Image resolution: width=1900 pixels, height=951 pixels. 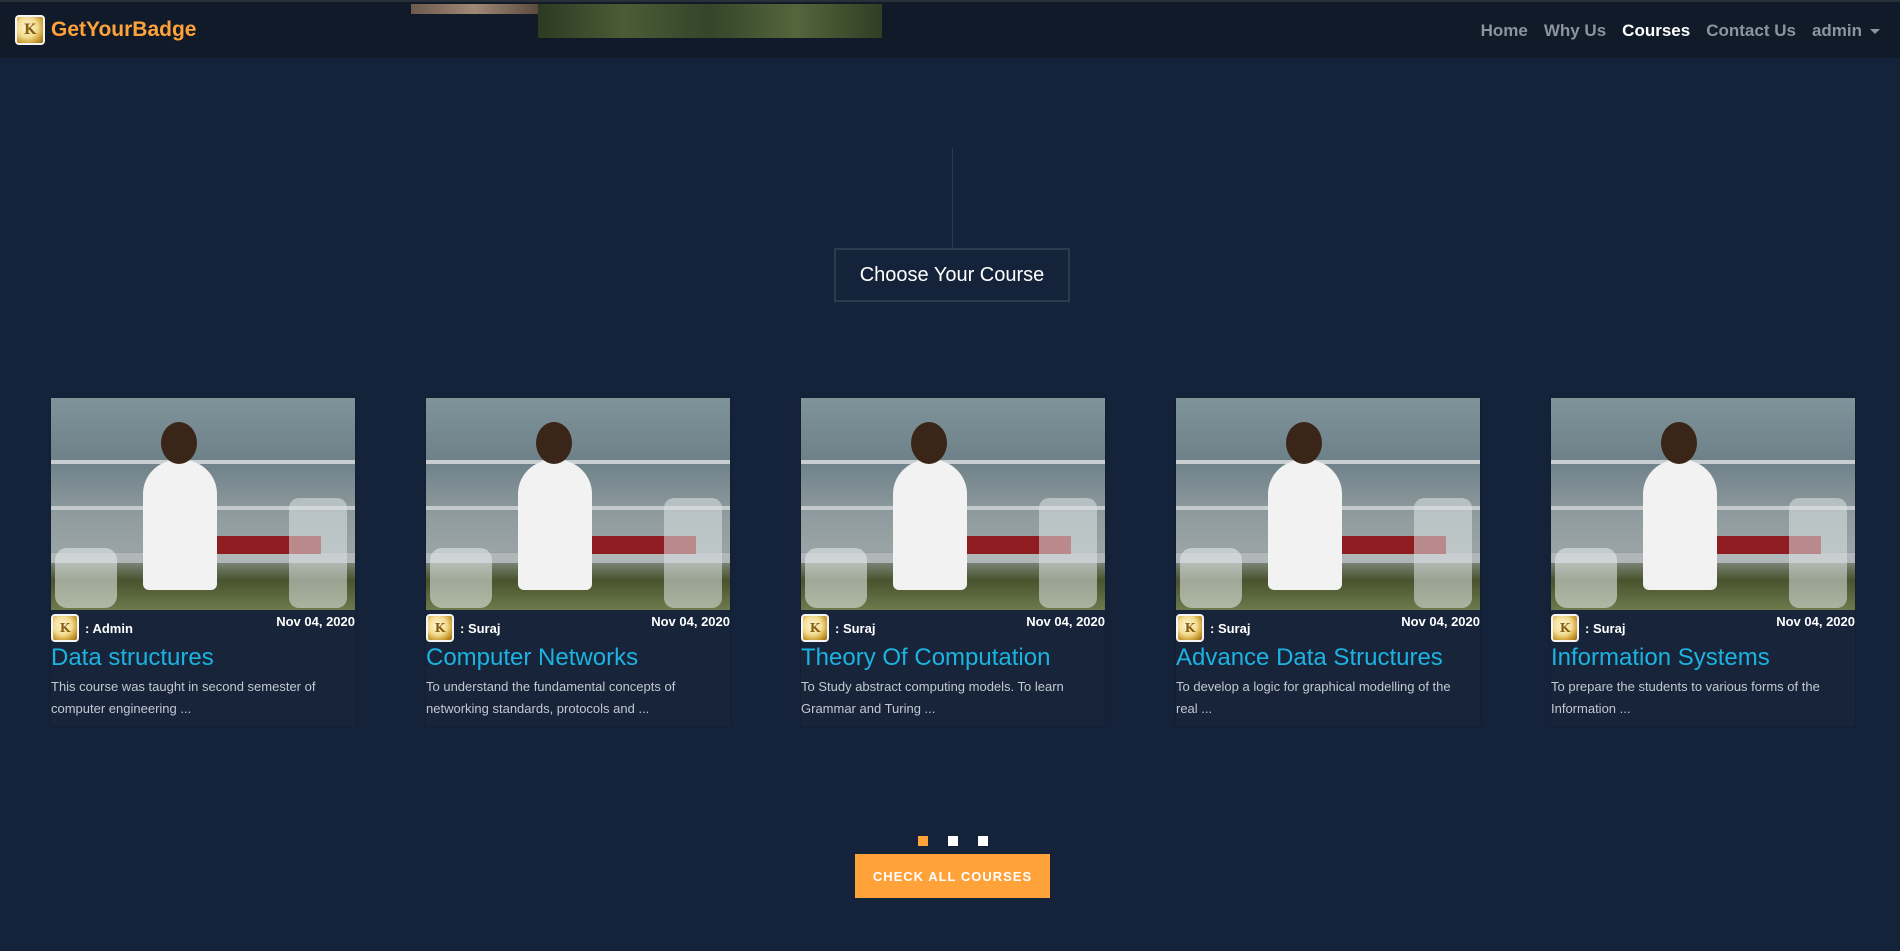 I want to click on user-menu-dropdown: admin, so click(x=1846, y=31).